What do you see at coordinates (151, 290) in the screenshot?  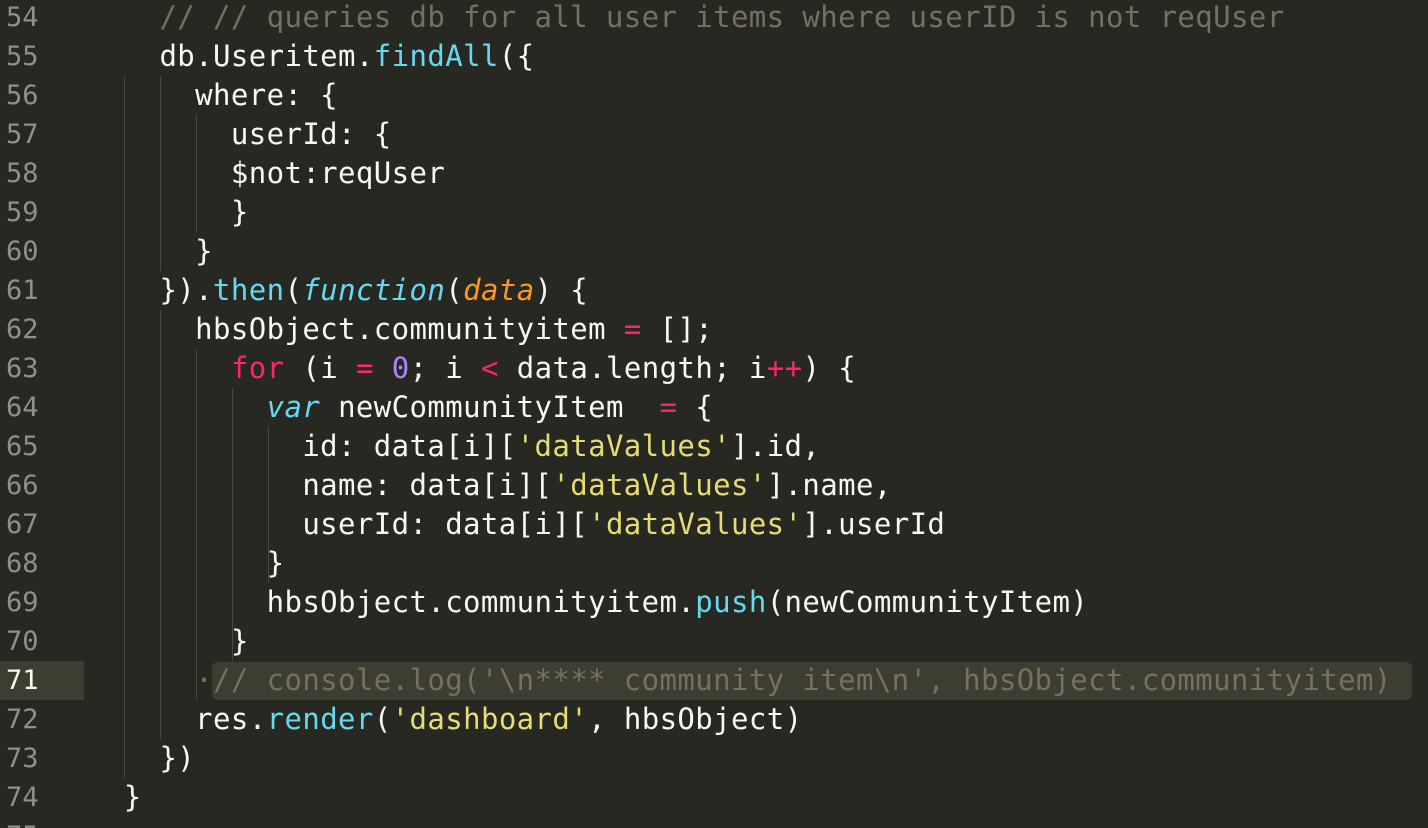 I see `code-token: }).` at bounding box center [151, 290].